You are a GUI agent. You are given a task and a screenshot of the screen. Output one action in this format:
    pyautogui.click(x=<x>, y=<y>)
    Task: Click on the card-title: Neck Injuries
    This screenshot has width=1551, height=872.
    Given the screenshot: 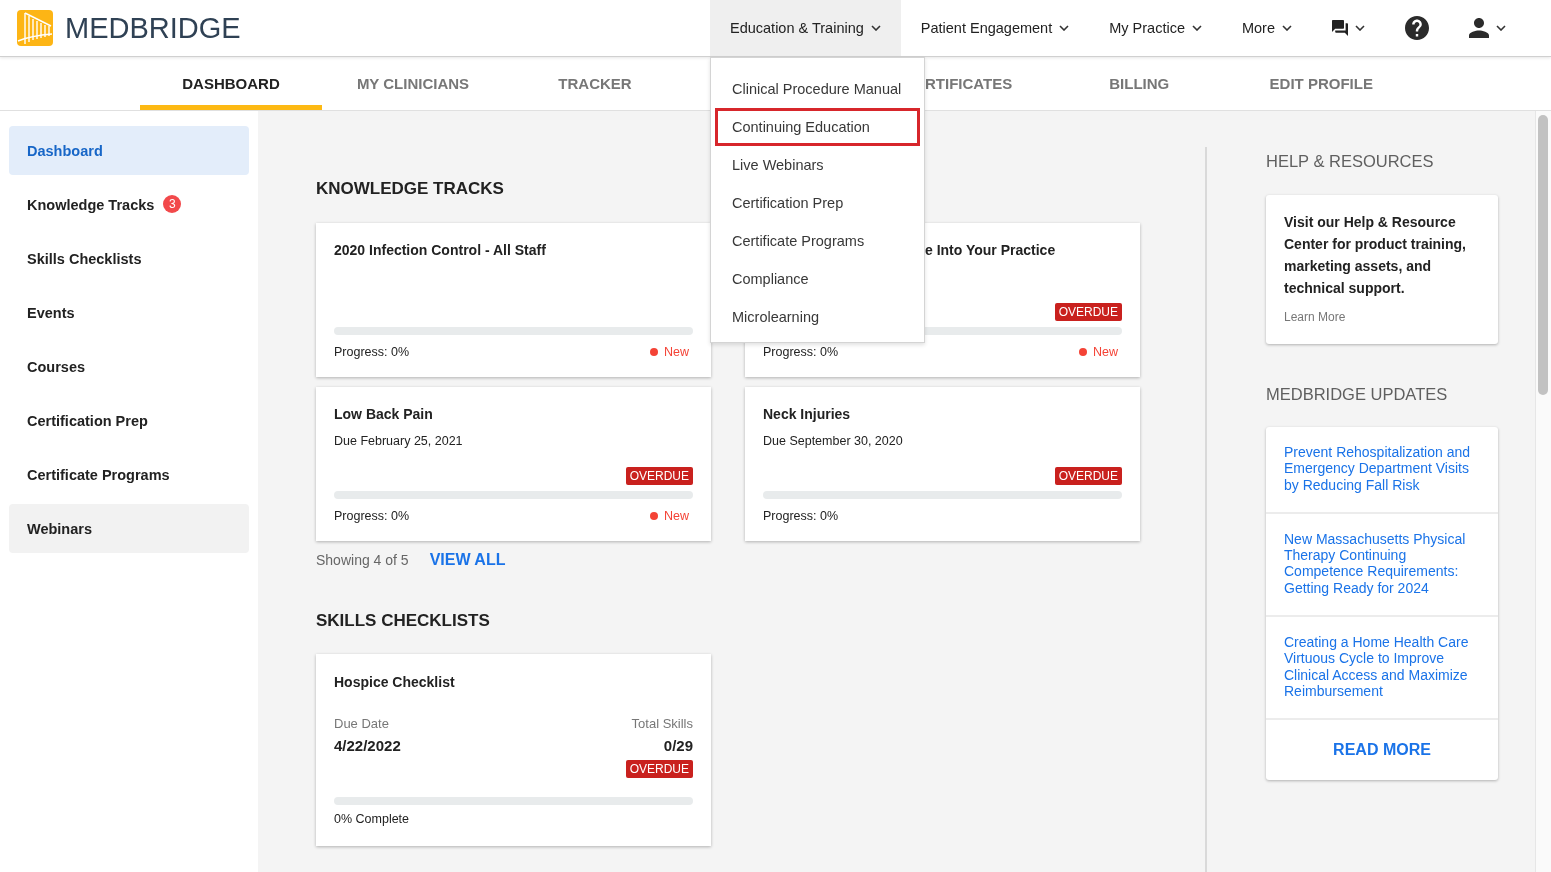 What is the action you would take?
    pyautogui.click(x=807, y=414)
    